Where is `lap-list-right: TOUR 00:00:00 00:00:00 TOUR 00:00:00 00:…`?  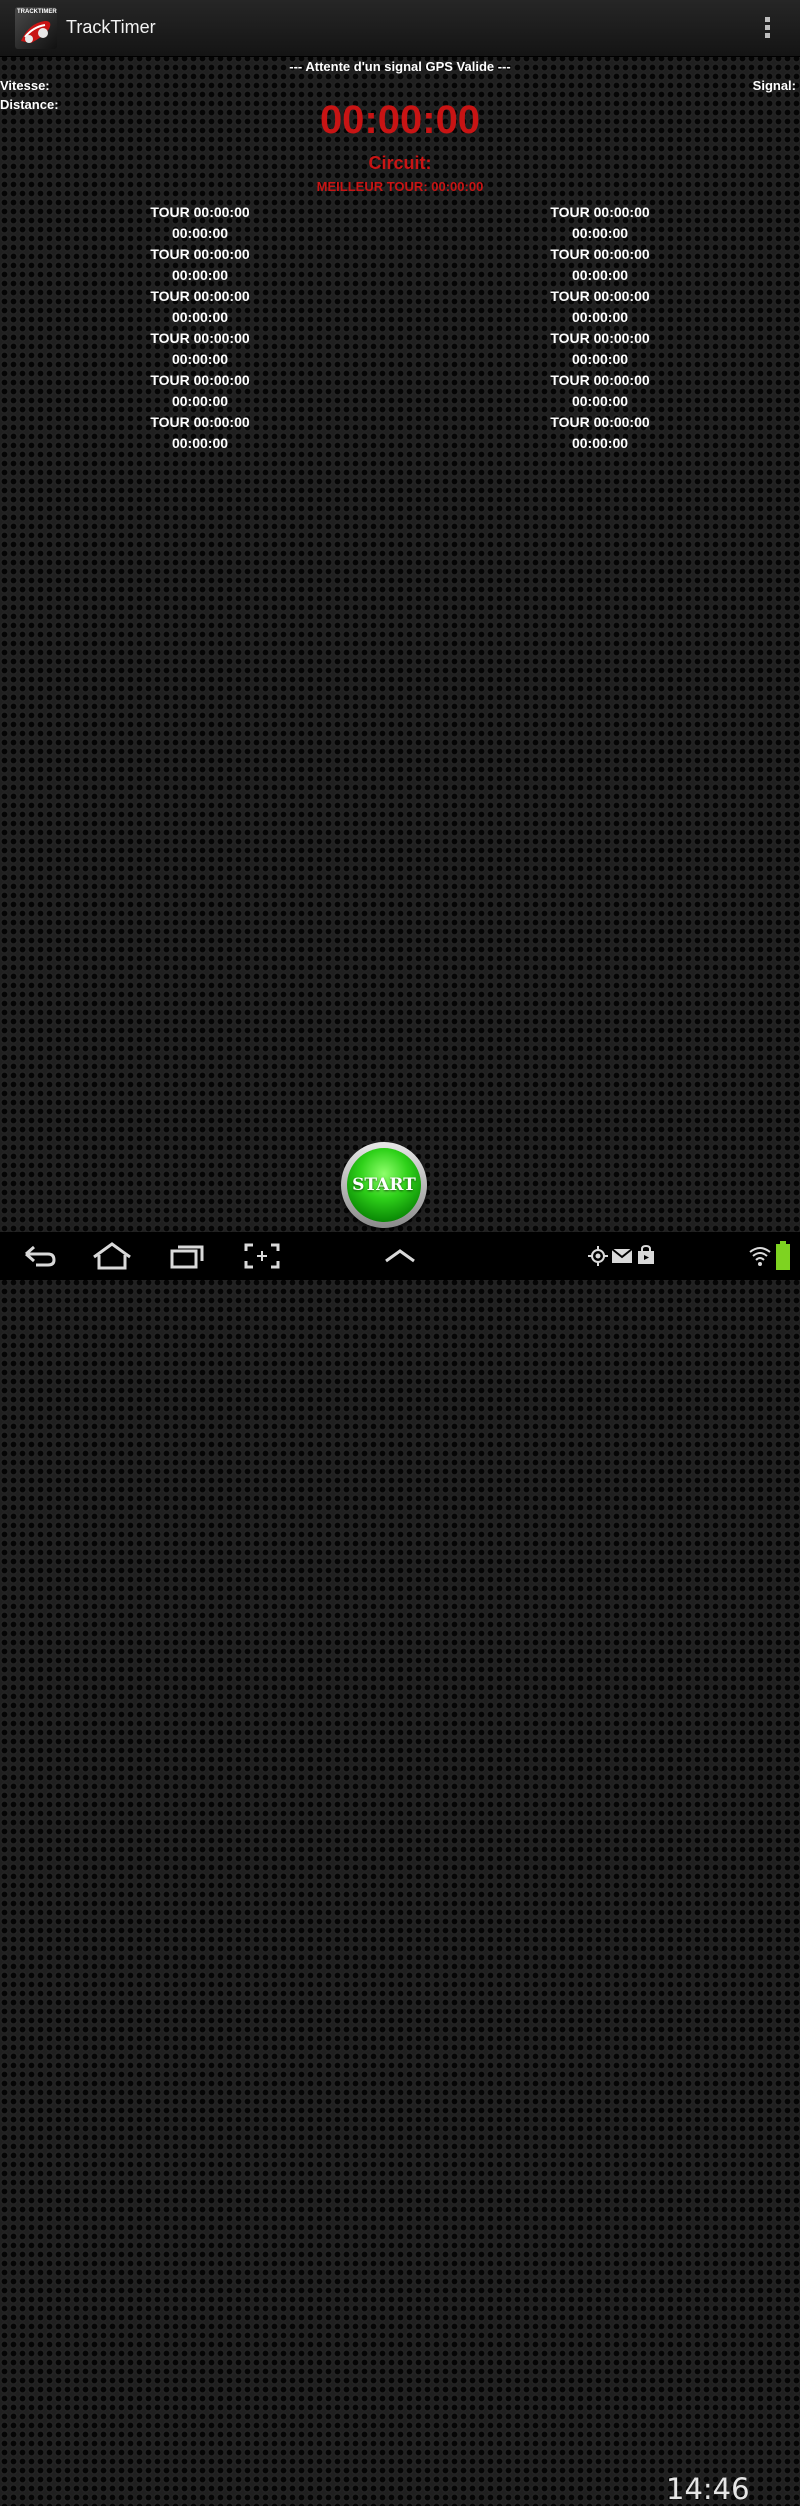 lap-list-right: TOUR 00:00:00 00:00:00 TOUR 00:00:00 00:… is located at coordinates (600, 328).